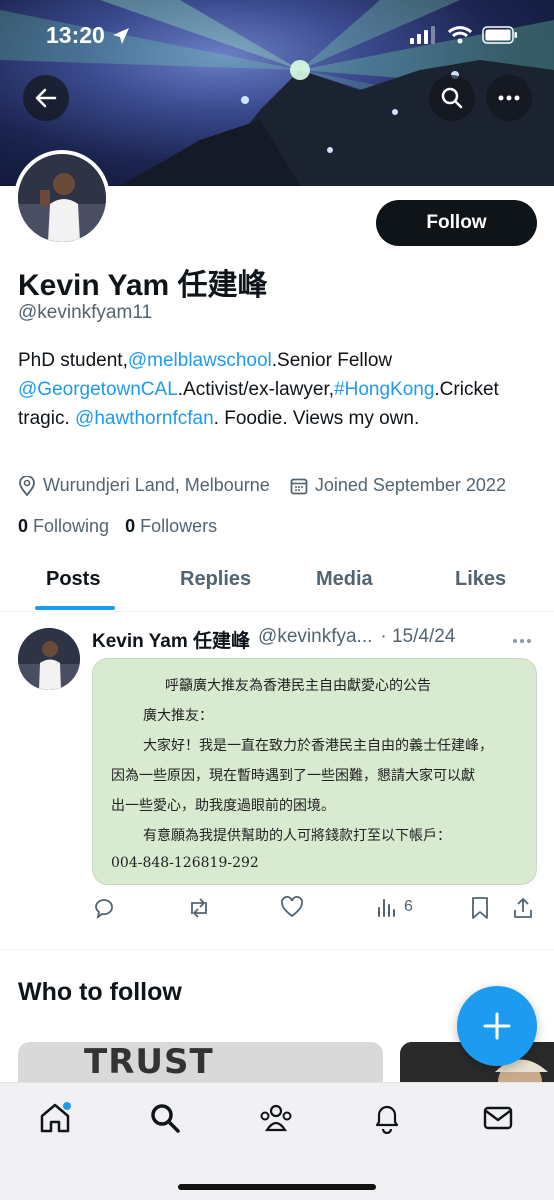 Image resolution: width=554 pixels, height=1200 pixels. Describe the element at coordinates (117, 526) in the screenshot. I see `follow-counts: 0 Following 0 Followers` at that location.